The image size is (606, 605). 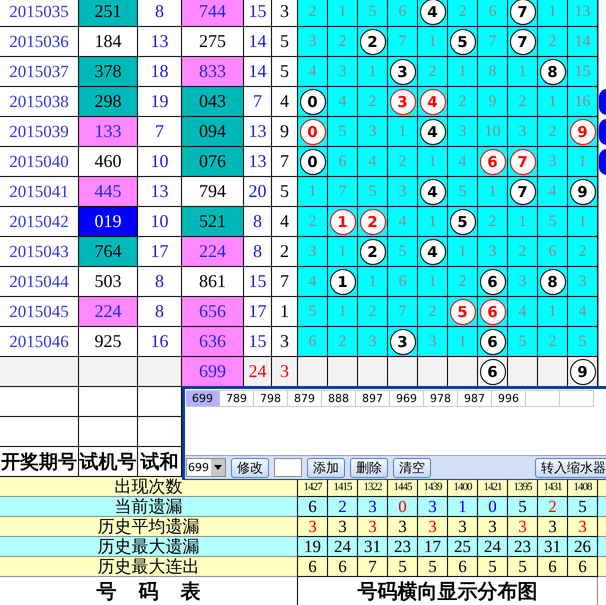 I want to click on table-cell: 019, so click(x=108, y=222).